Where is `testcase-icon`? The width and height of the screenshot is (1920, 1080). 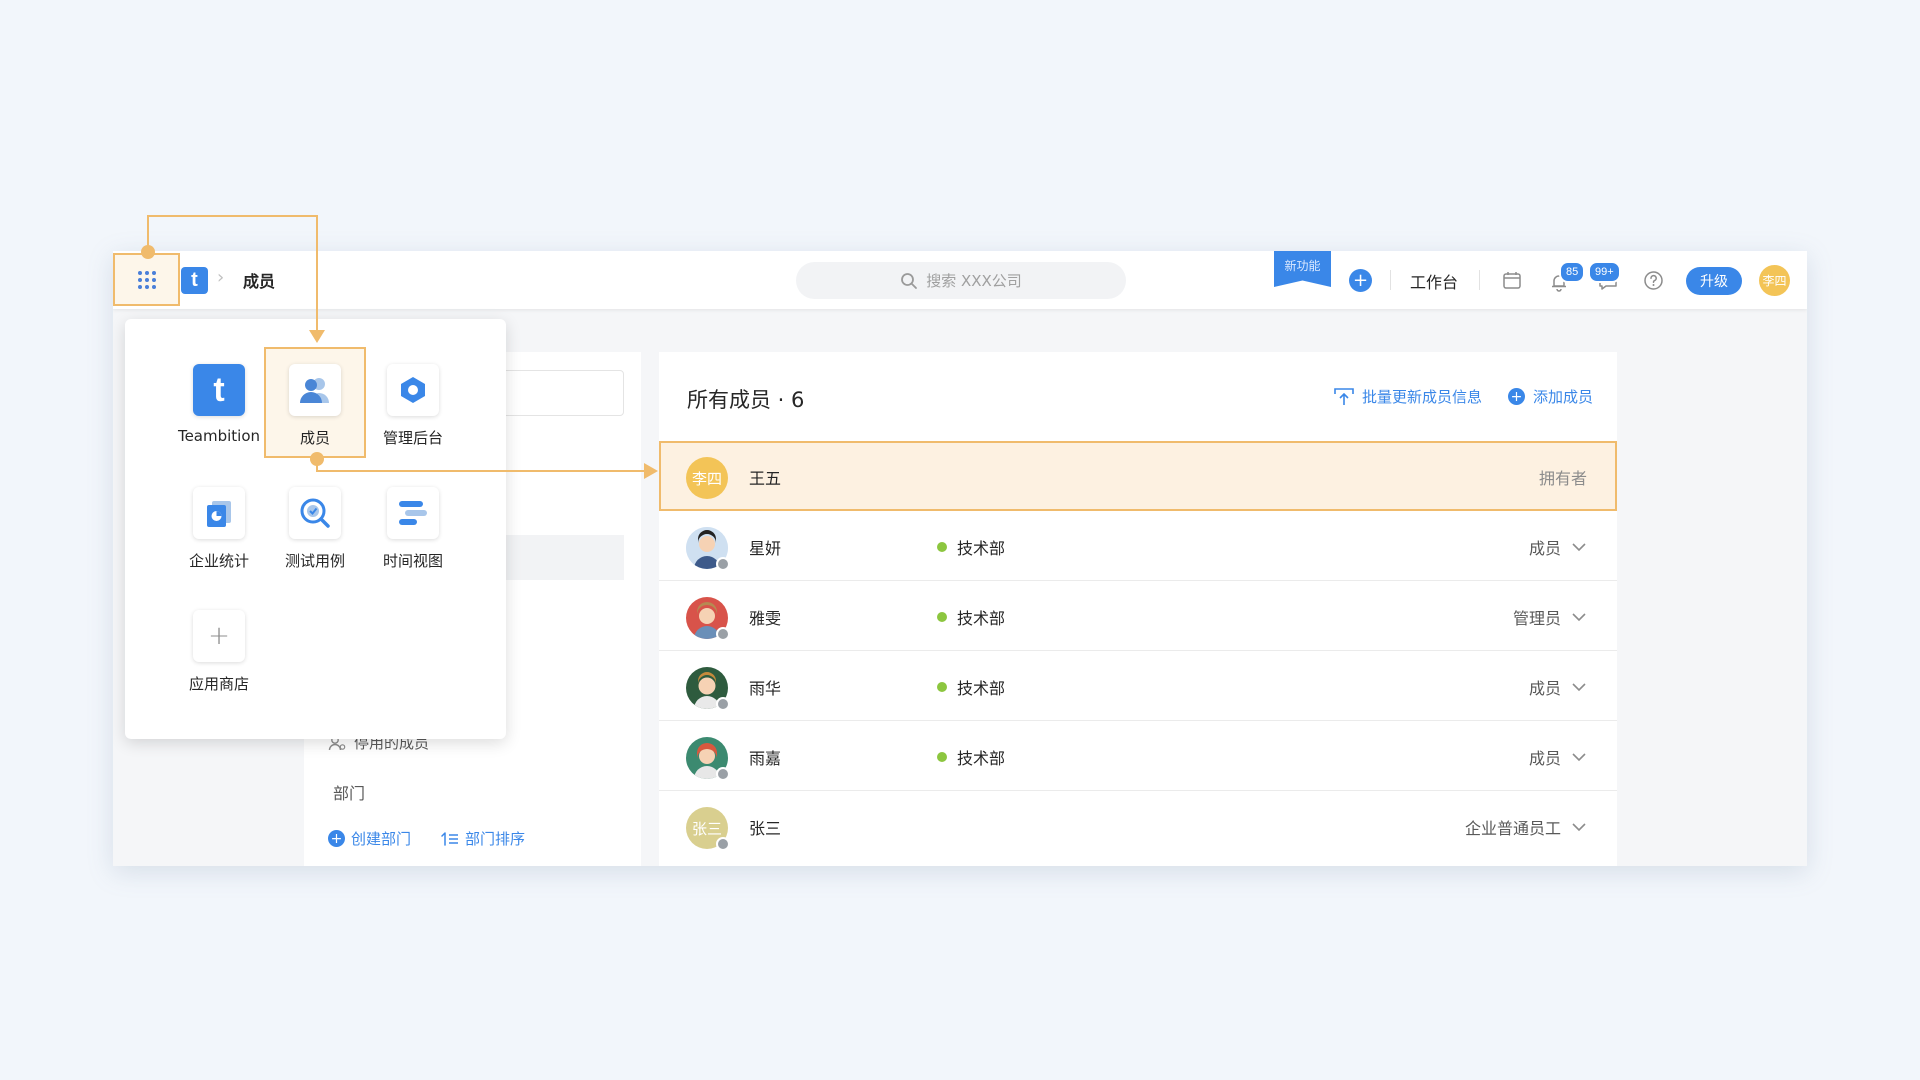 testcase-icon is located at coordinates (315, 513).